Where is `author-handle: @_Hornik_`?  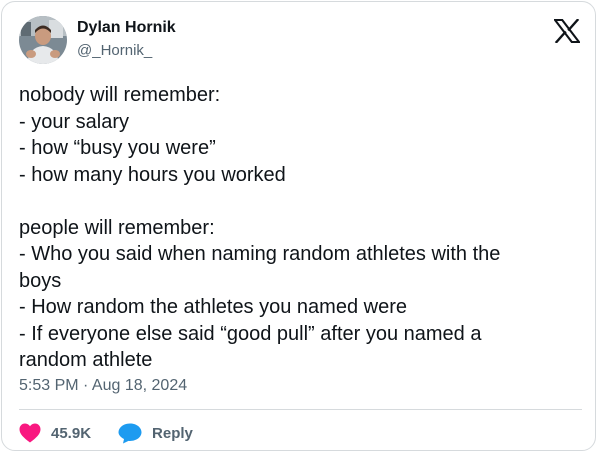 author-handle: @_Hornik_ is located at coordinates (114, 50).